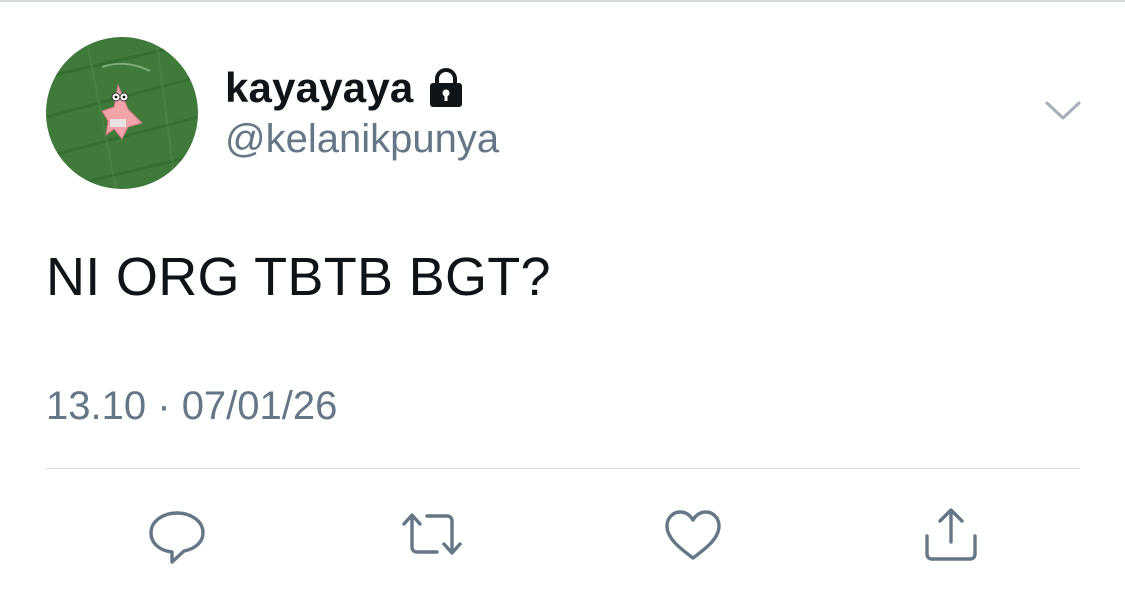  I want to click on tweet-timestamp: 13.10 · 07/01/26, so click(191, 406).